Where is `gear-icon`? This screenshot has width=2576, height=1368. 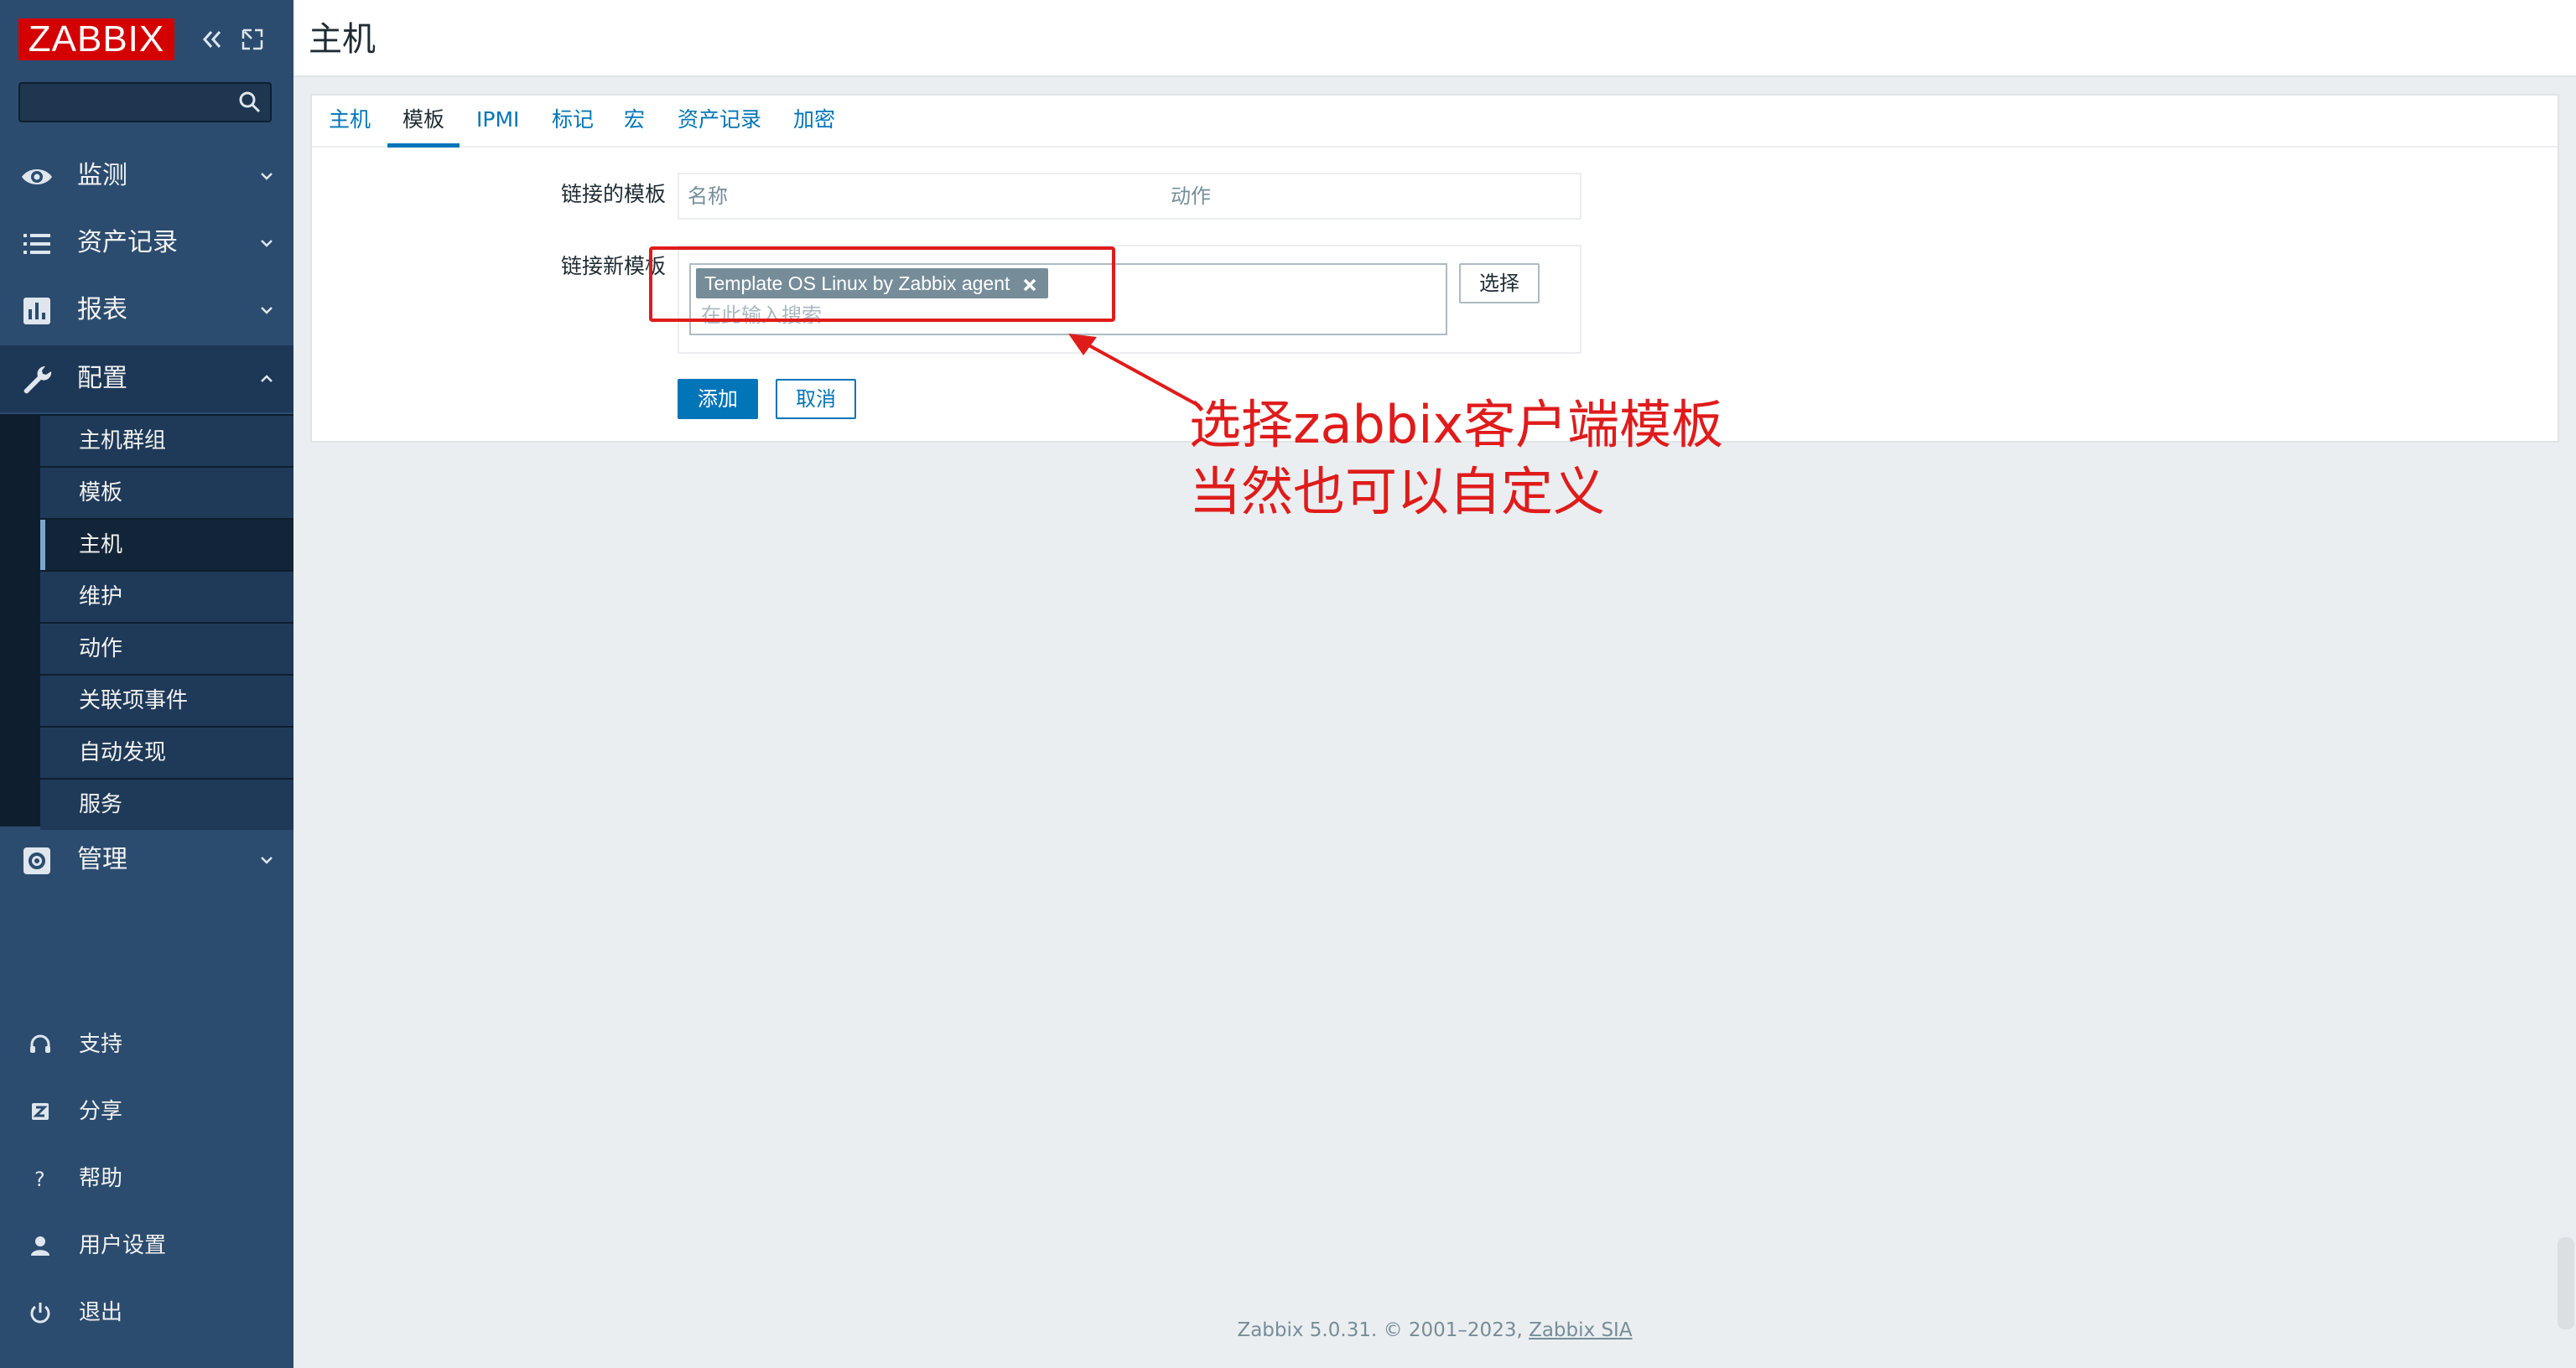 gear-icon is located at coordinates (37, 861).